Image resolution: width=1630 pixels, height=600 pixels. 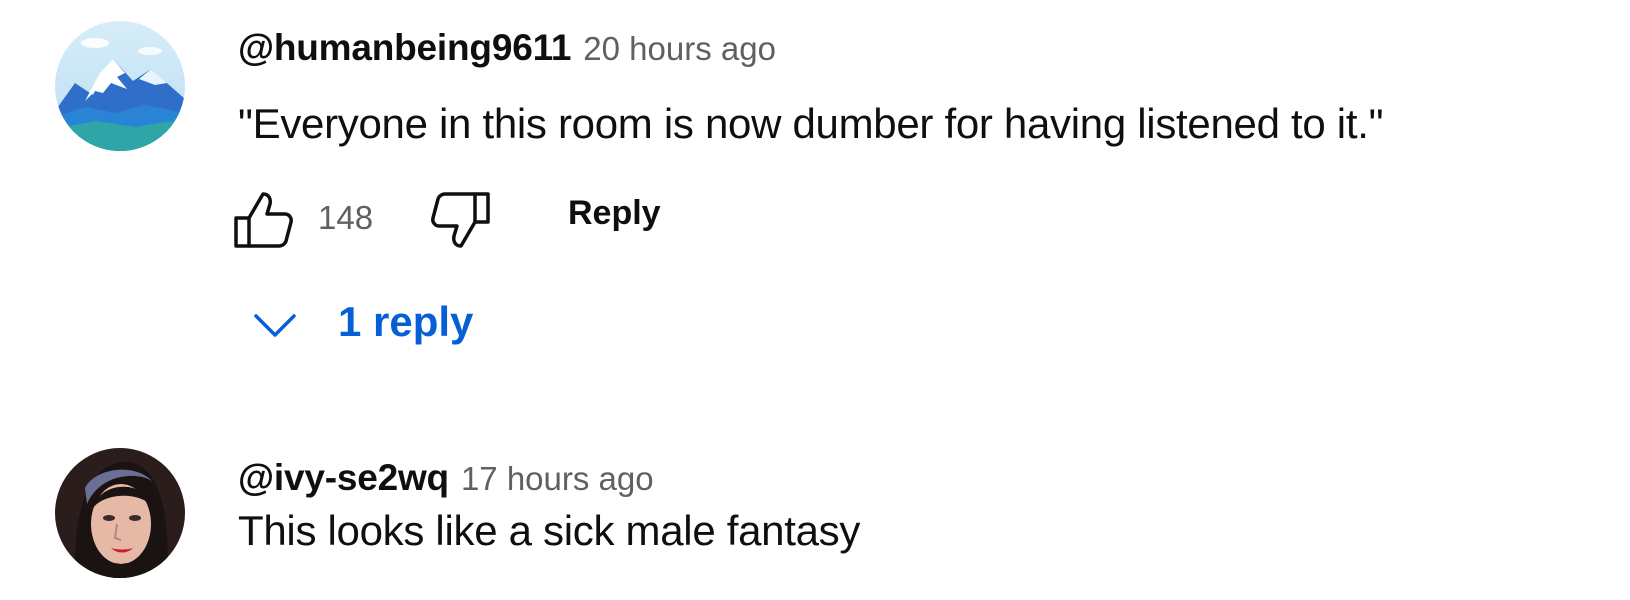 I want to click on comment-header: @humanbeing9611 20 hours ago, so click(x=507, y=48).